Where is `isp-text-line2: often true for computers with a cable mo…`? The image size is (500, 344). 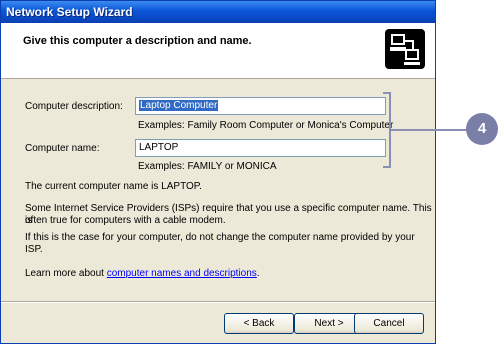
isp-text-line2: often true for computers with a cable mo… is located at coordinates (125, 220).